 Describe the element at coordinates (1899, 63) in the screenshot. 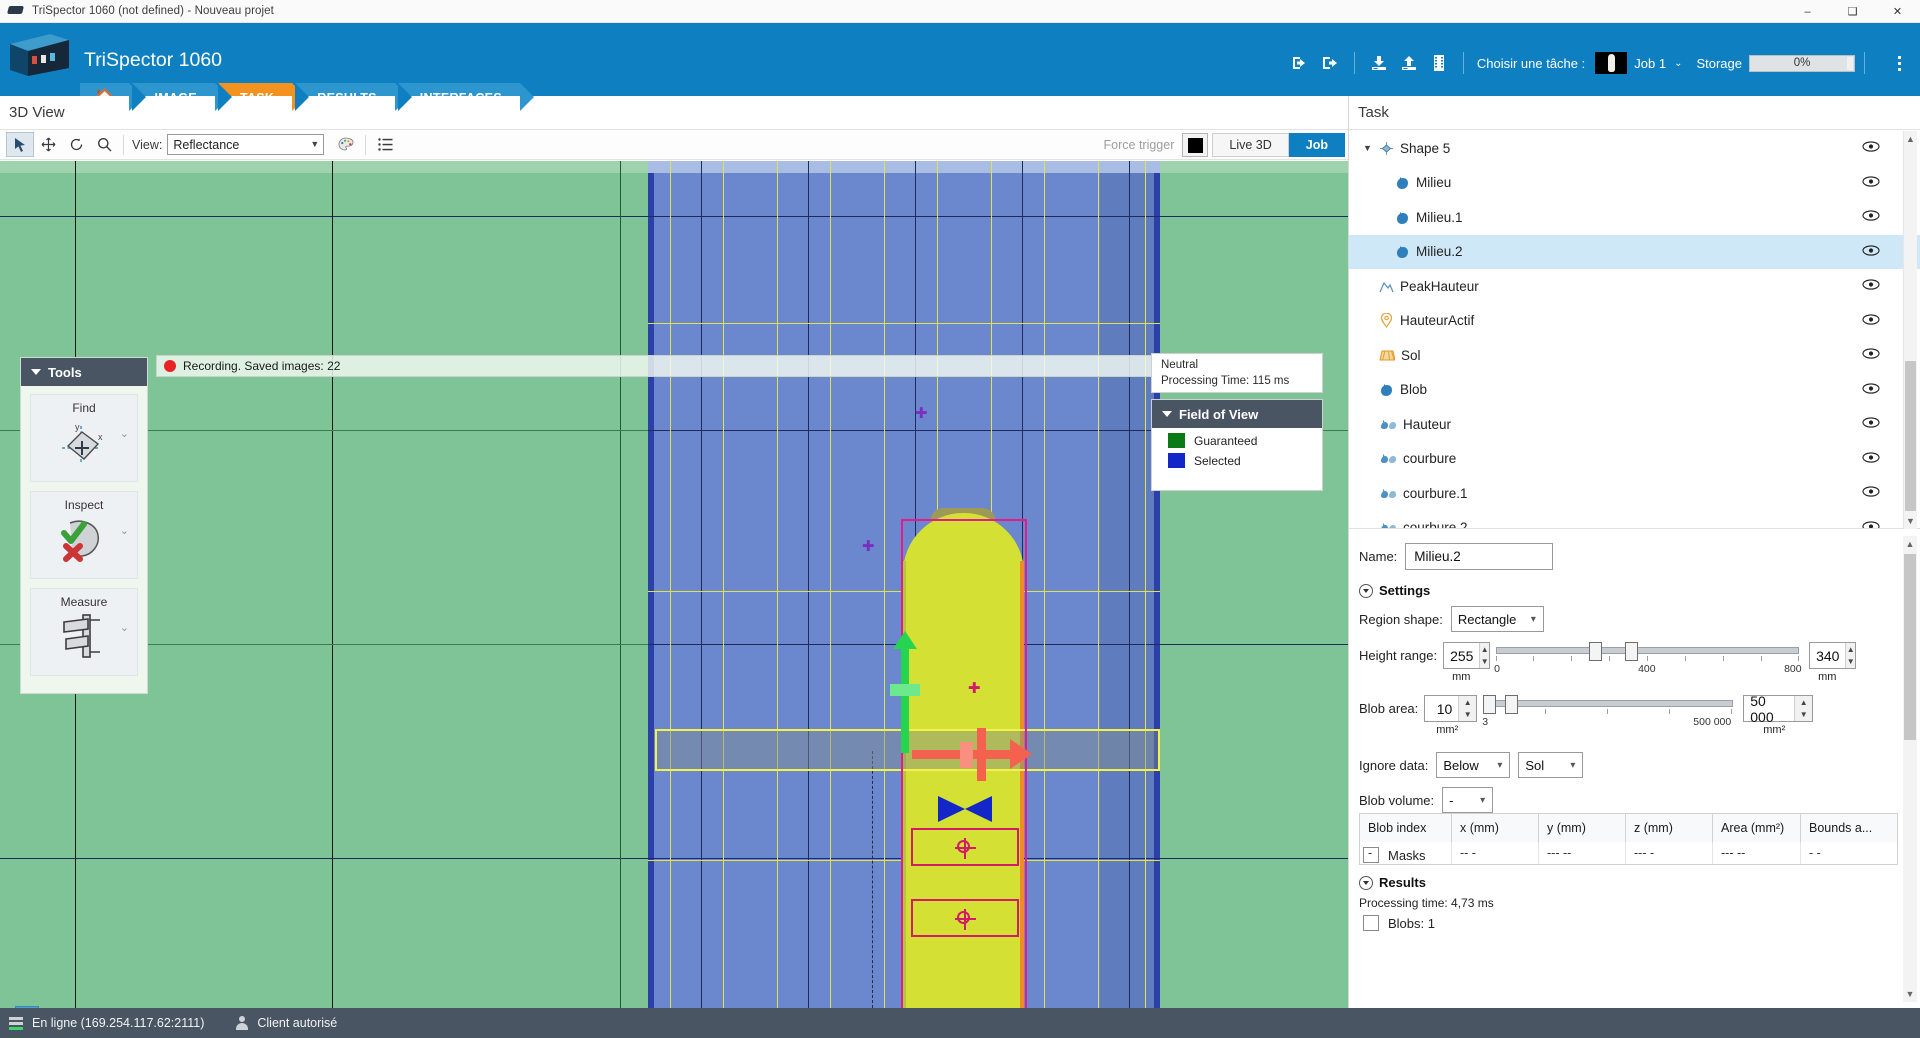

I see `overflow-menu-icon` at that location.